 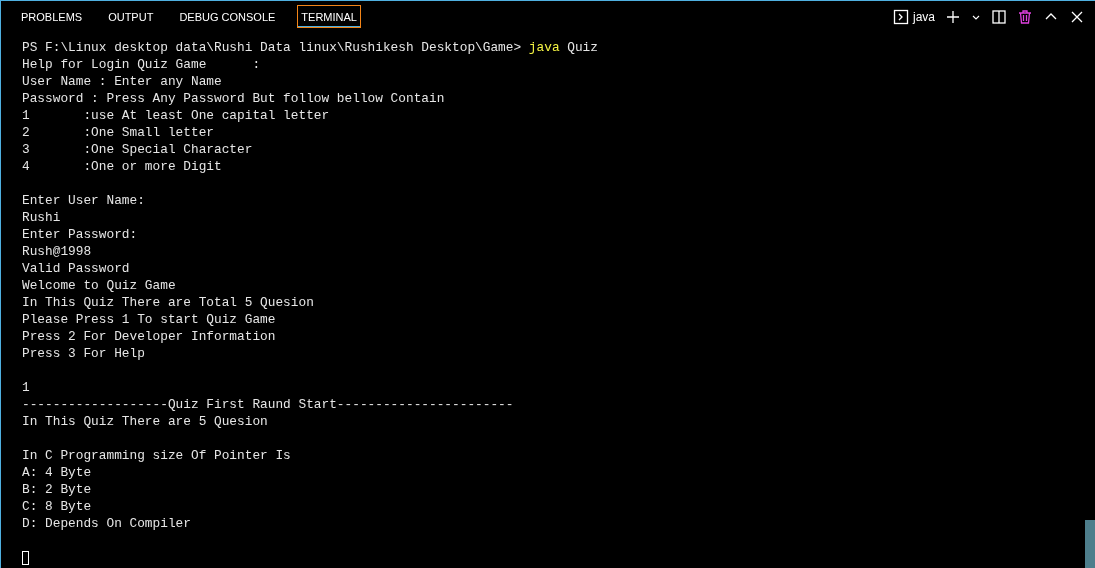 I want to click on terminal-name: java, so click(x=924, y=16).